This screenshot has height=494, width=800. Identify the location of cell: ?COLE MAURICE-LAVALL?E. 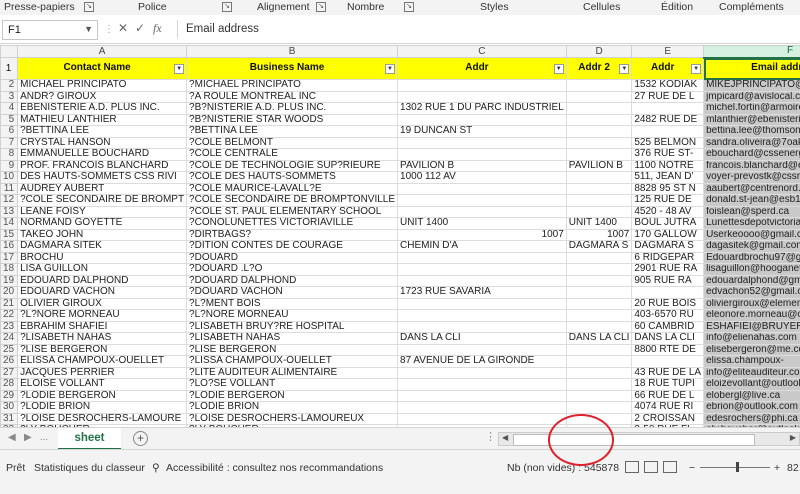
(292, 189).